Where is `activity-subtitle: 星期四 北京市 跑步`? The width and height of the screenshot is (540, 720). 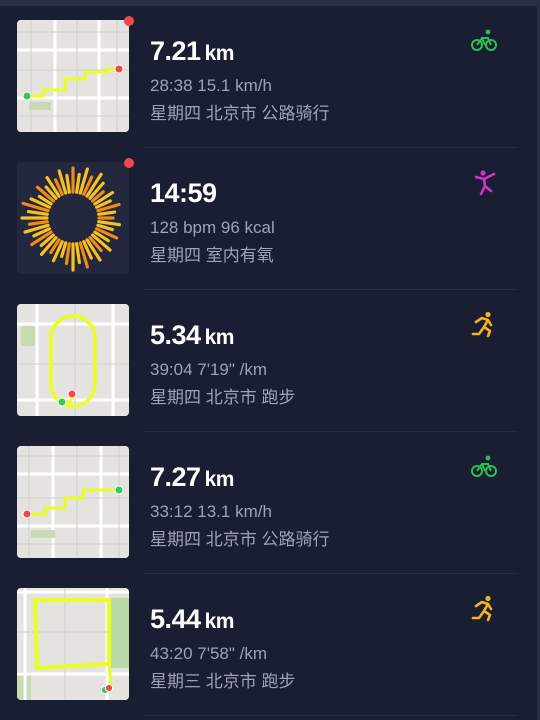 activity-subtitle: 星期四 北京市 跑步 is located at coordinates (223, 397).